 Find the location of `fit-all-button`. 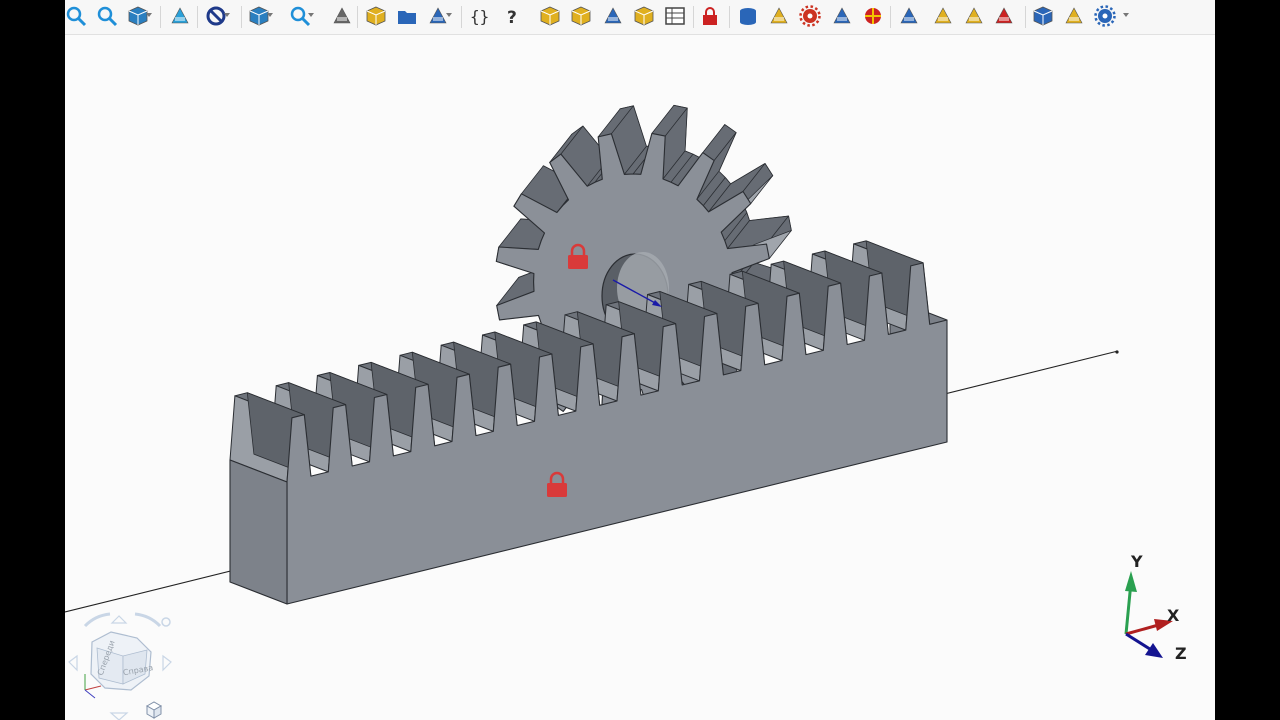

fit-all-button is located at coordinates (76, 16).